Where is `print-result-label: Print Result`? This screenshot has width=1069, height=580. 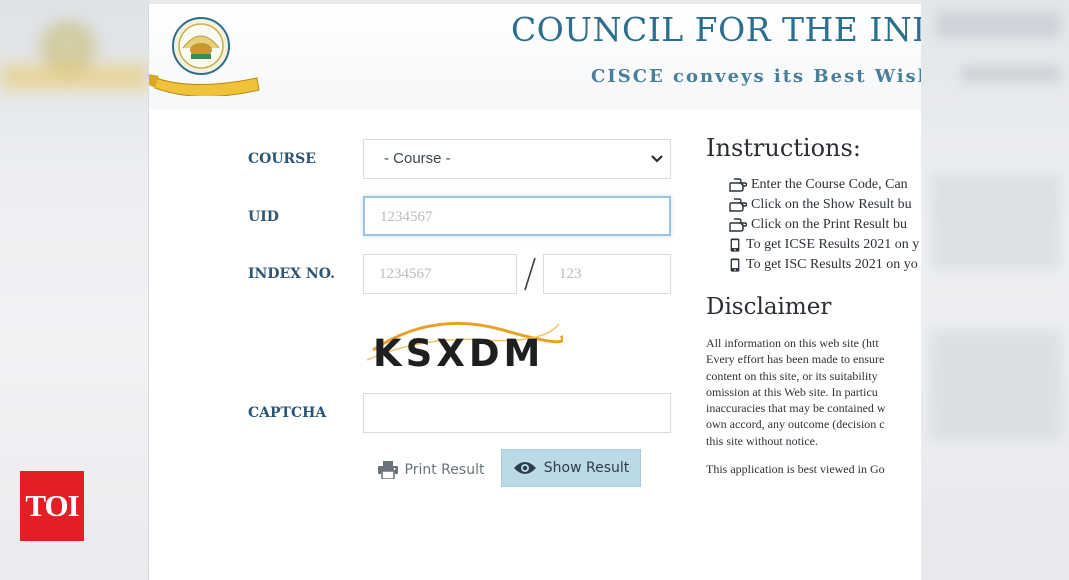
print-result-label: Print Result is located at coordinates (444, 470).